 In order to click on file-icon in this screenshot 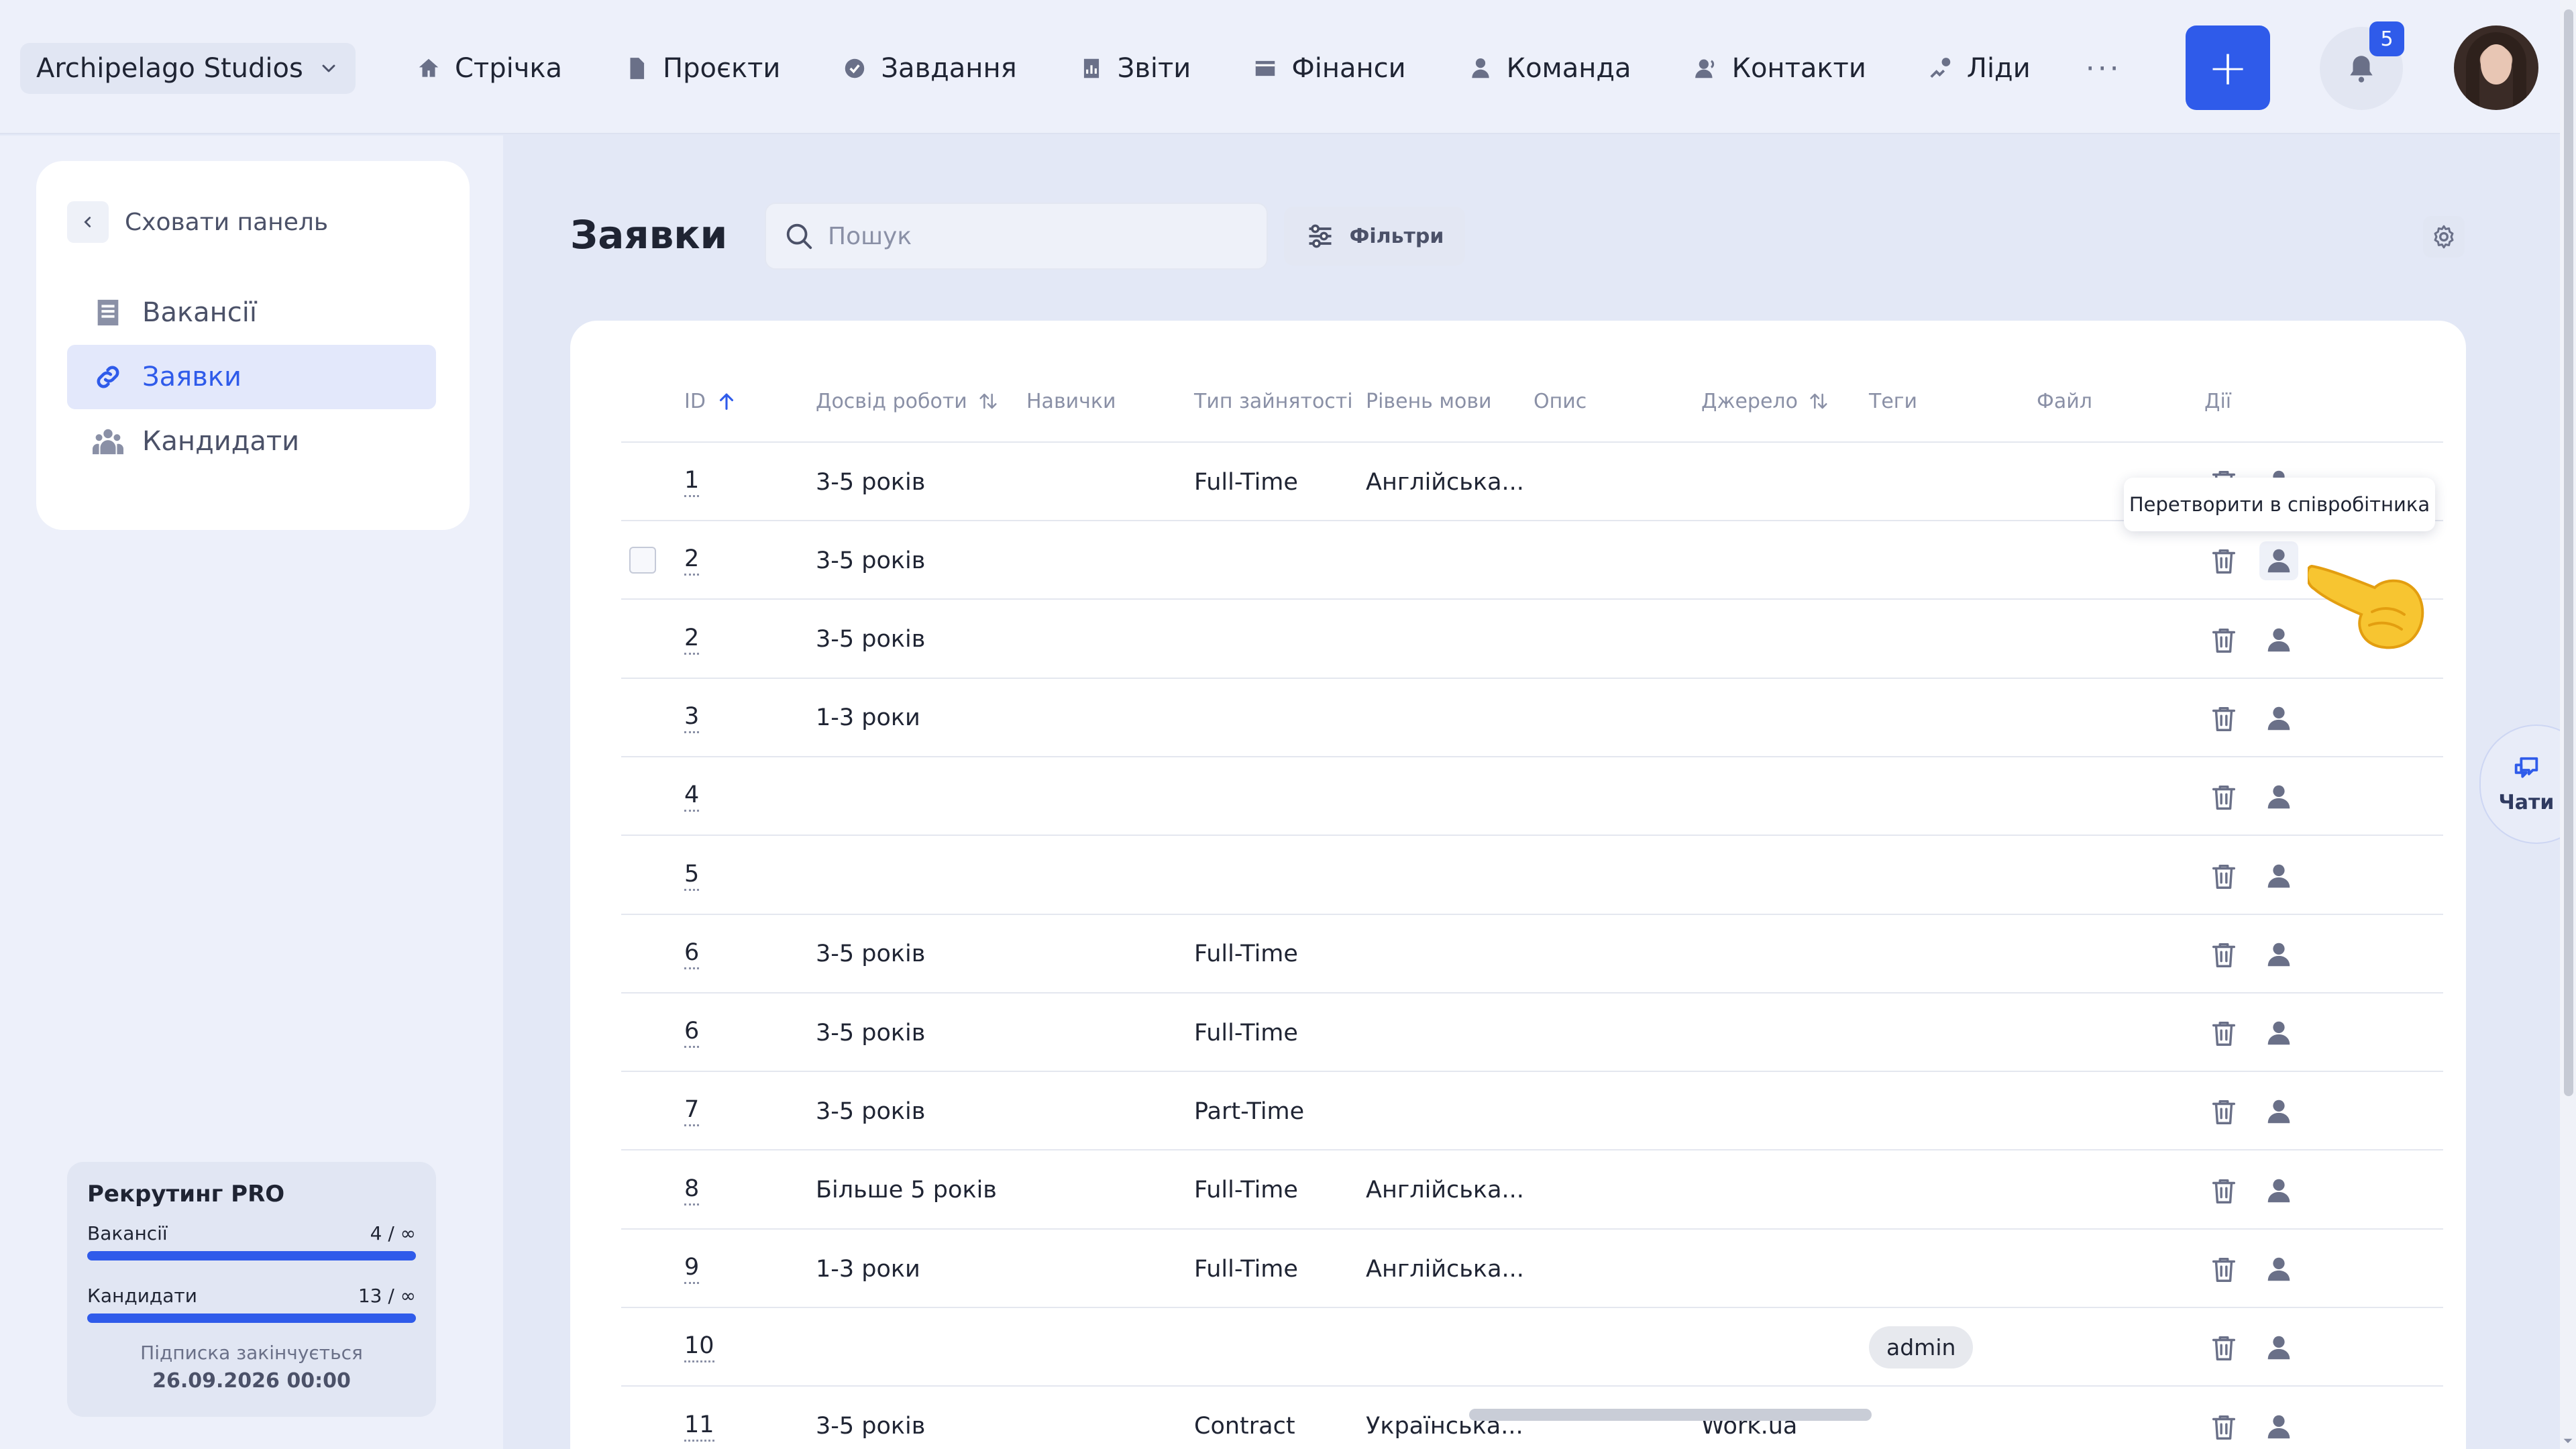, I will do `click(637, 68)`.